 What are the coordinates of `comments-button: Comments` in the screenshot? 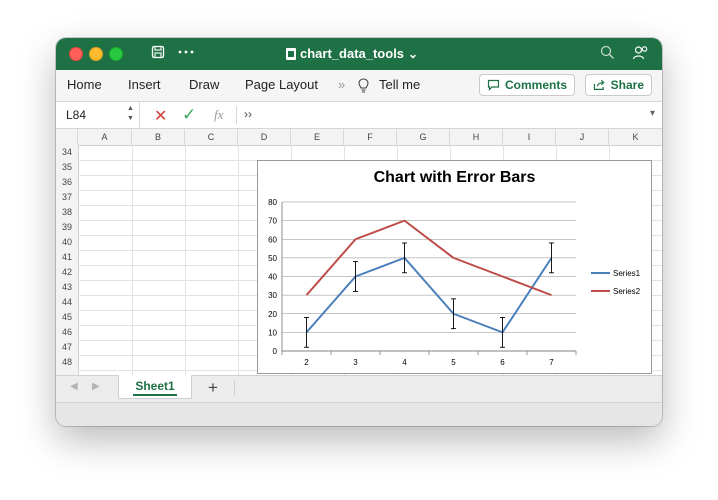 It's located at (527, 85).